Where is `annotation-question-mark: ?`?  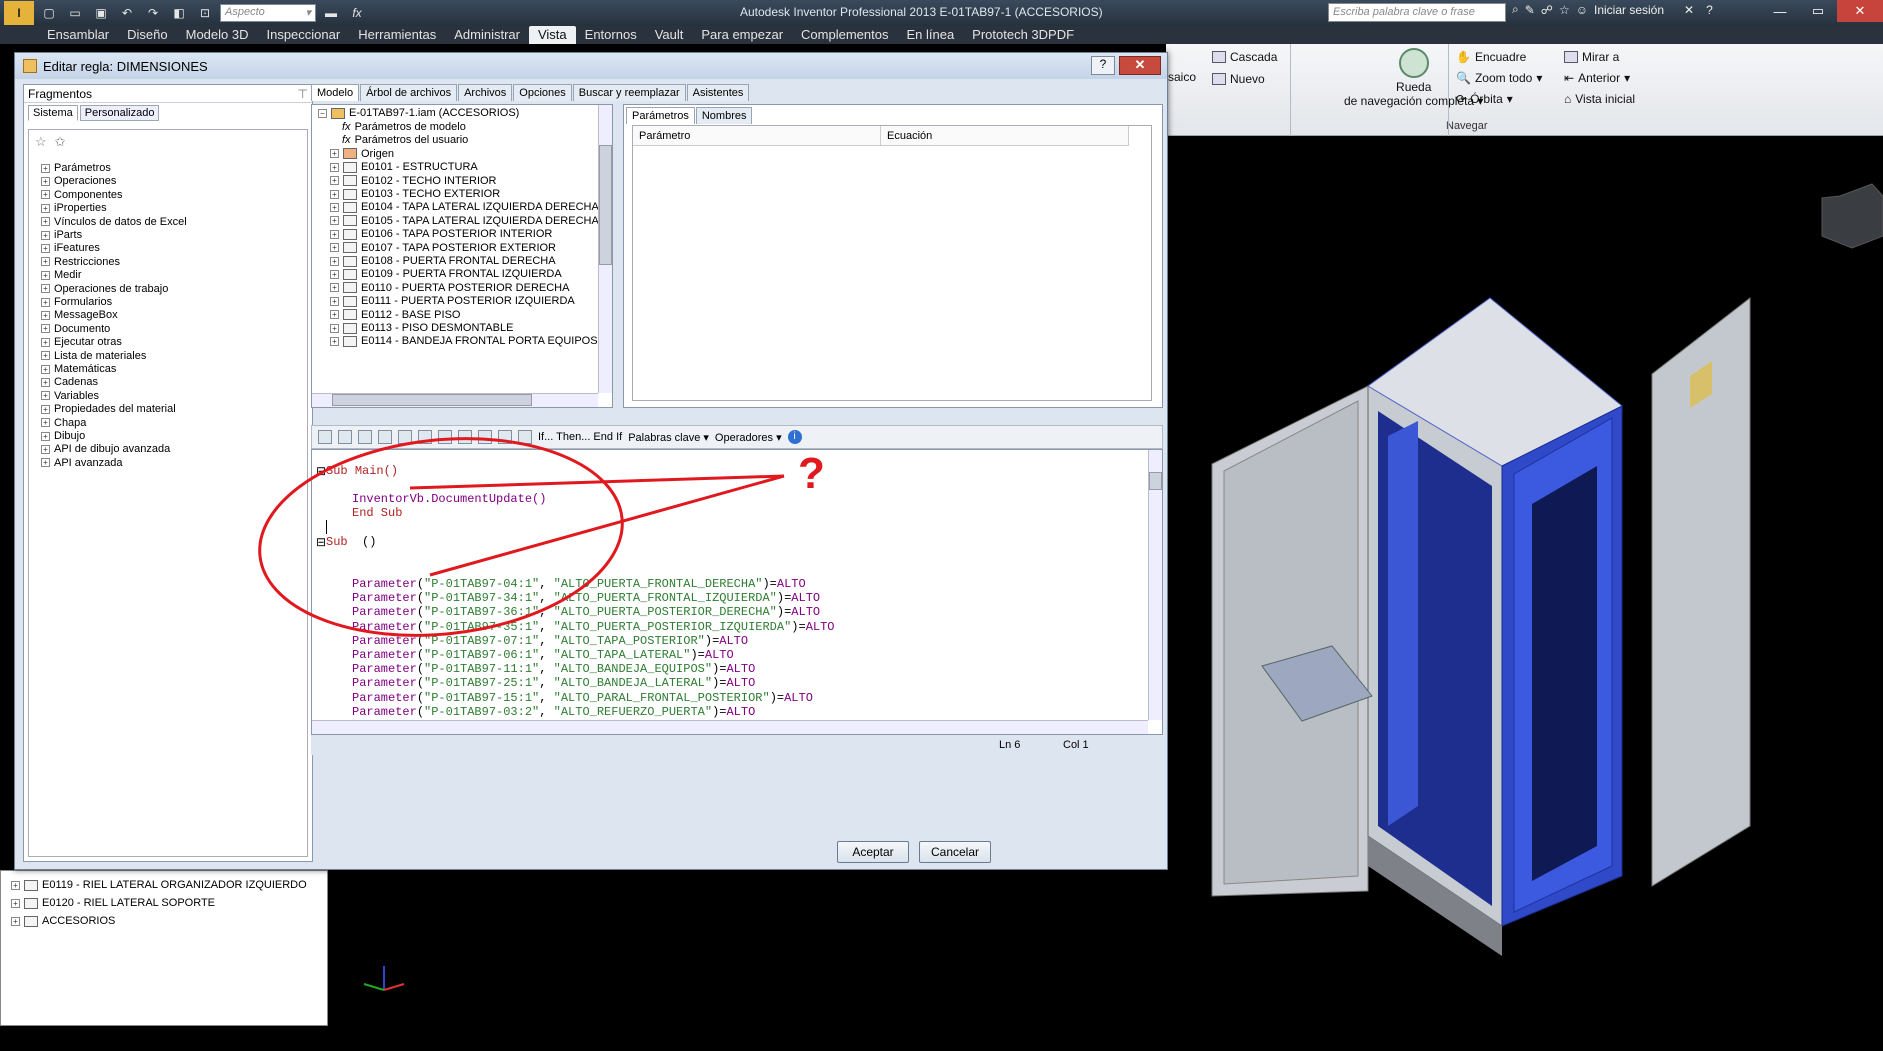 annotation-question-mark: ? is located at coordinates (811, 473).